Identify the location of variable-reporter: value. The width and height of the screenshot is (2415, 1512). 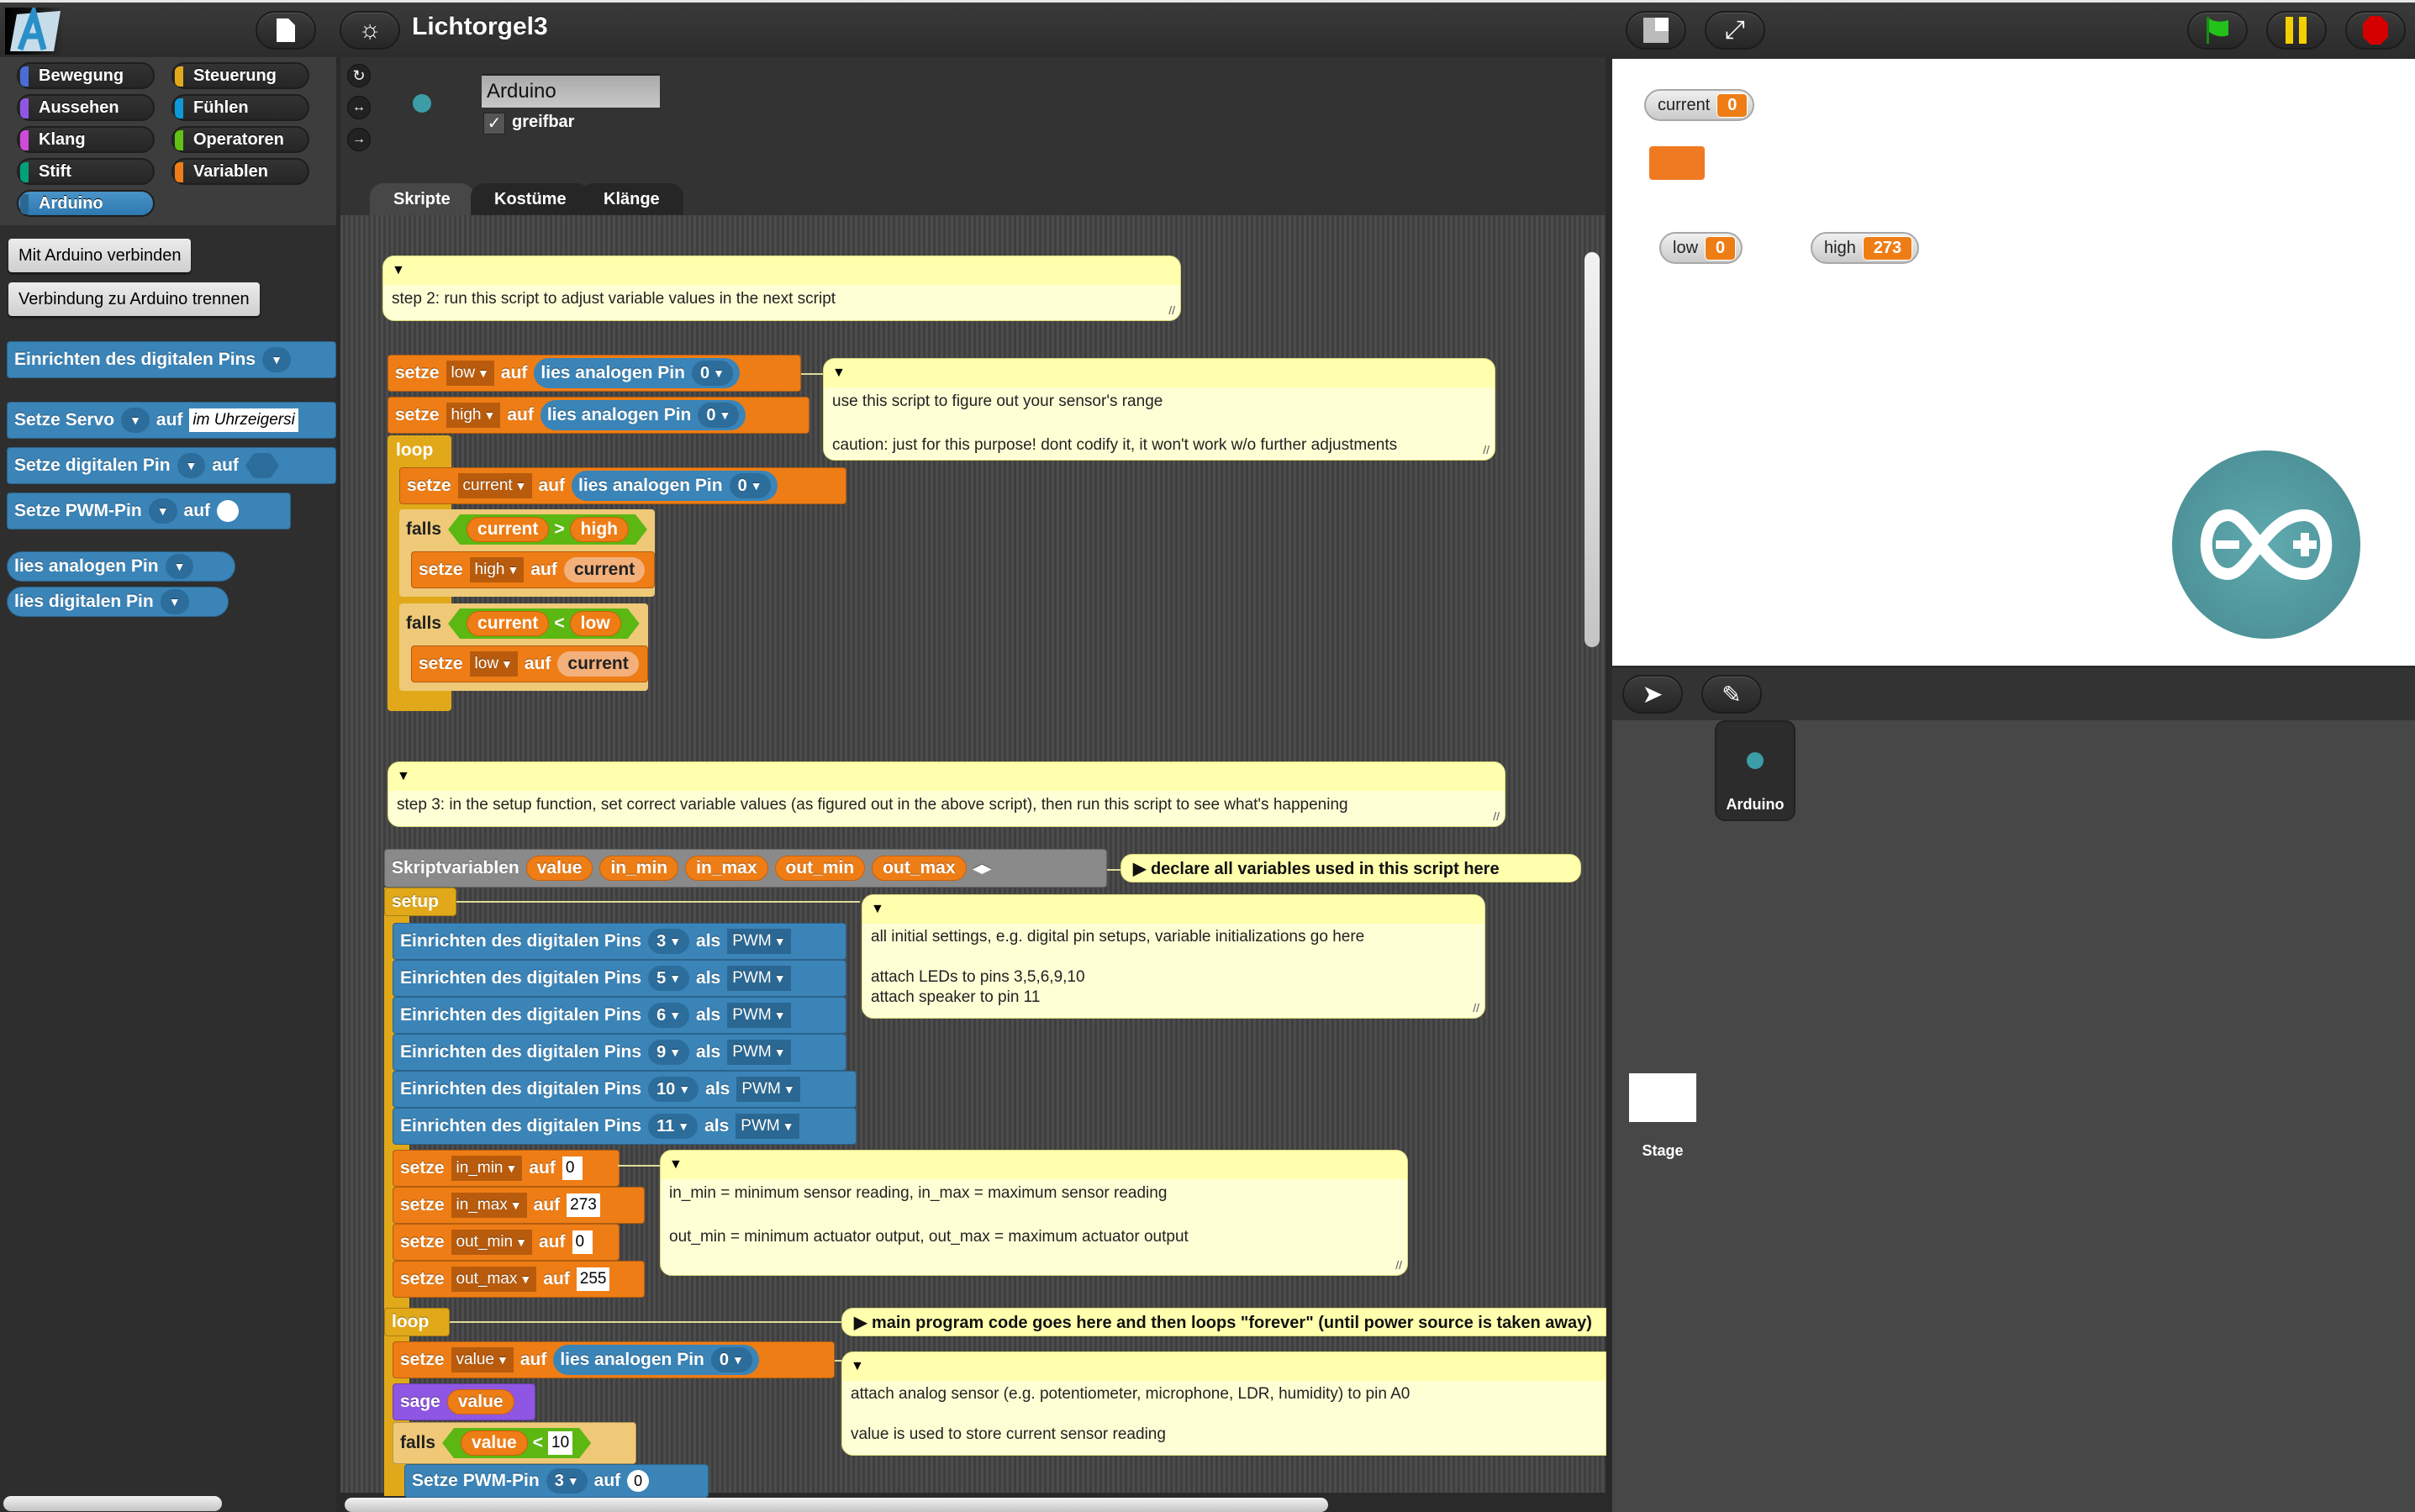
(480, 1402).